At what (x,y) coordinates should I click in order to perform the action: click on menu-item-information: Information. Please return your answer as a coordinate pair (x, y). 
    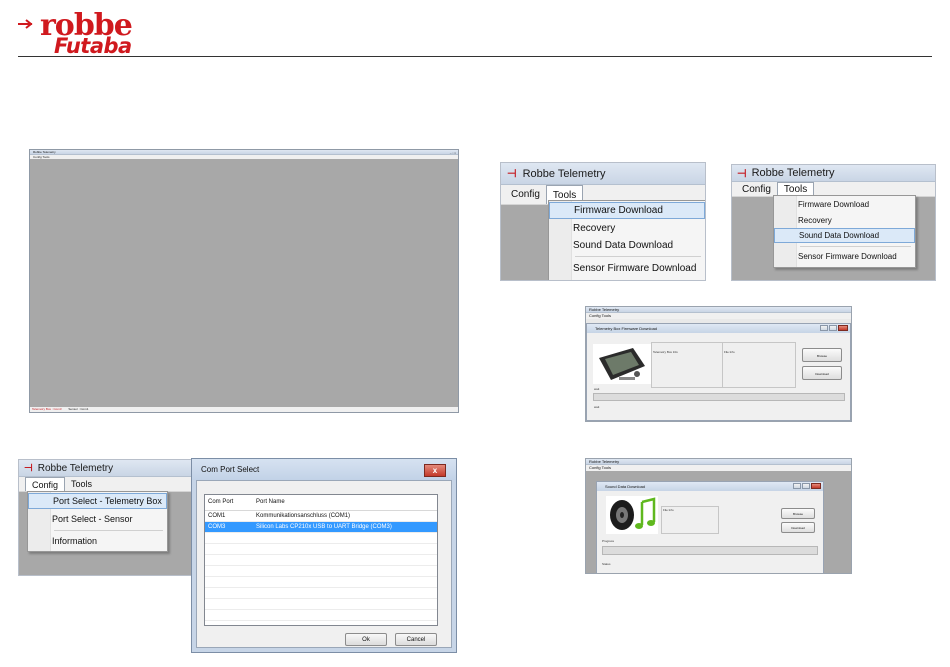
    Looking at the image, I should click on (97, 541).